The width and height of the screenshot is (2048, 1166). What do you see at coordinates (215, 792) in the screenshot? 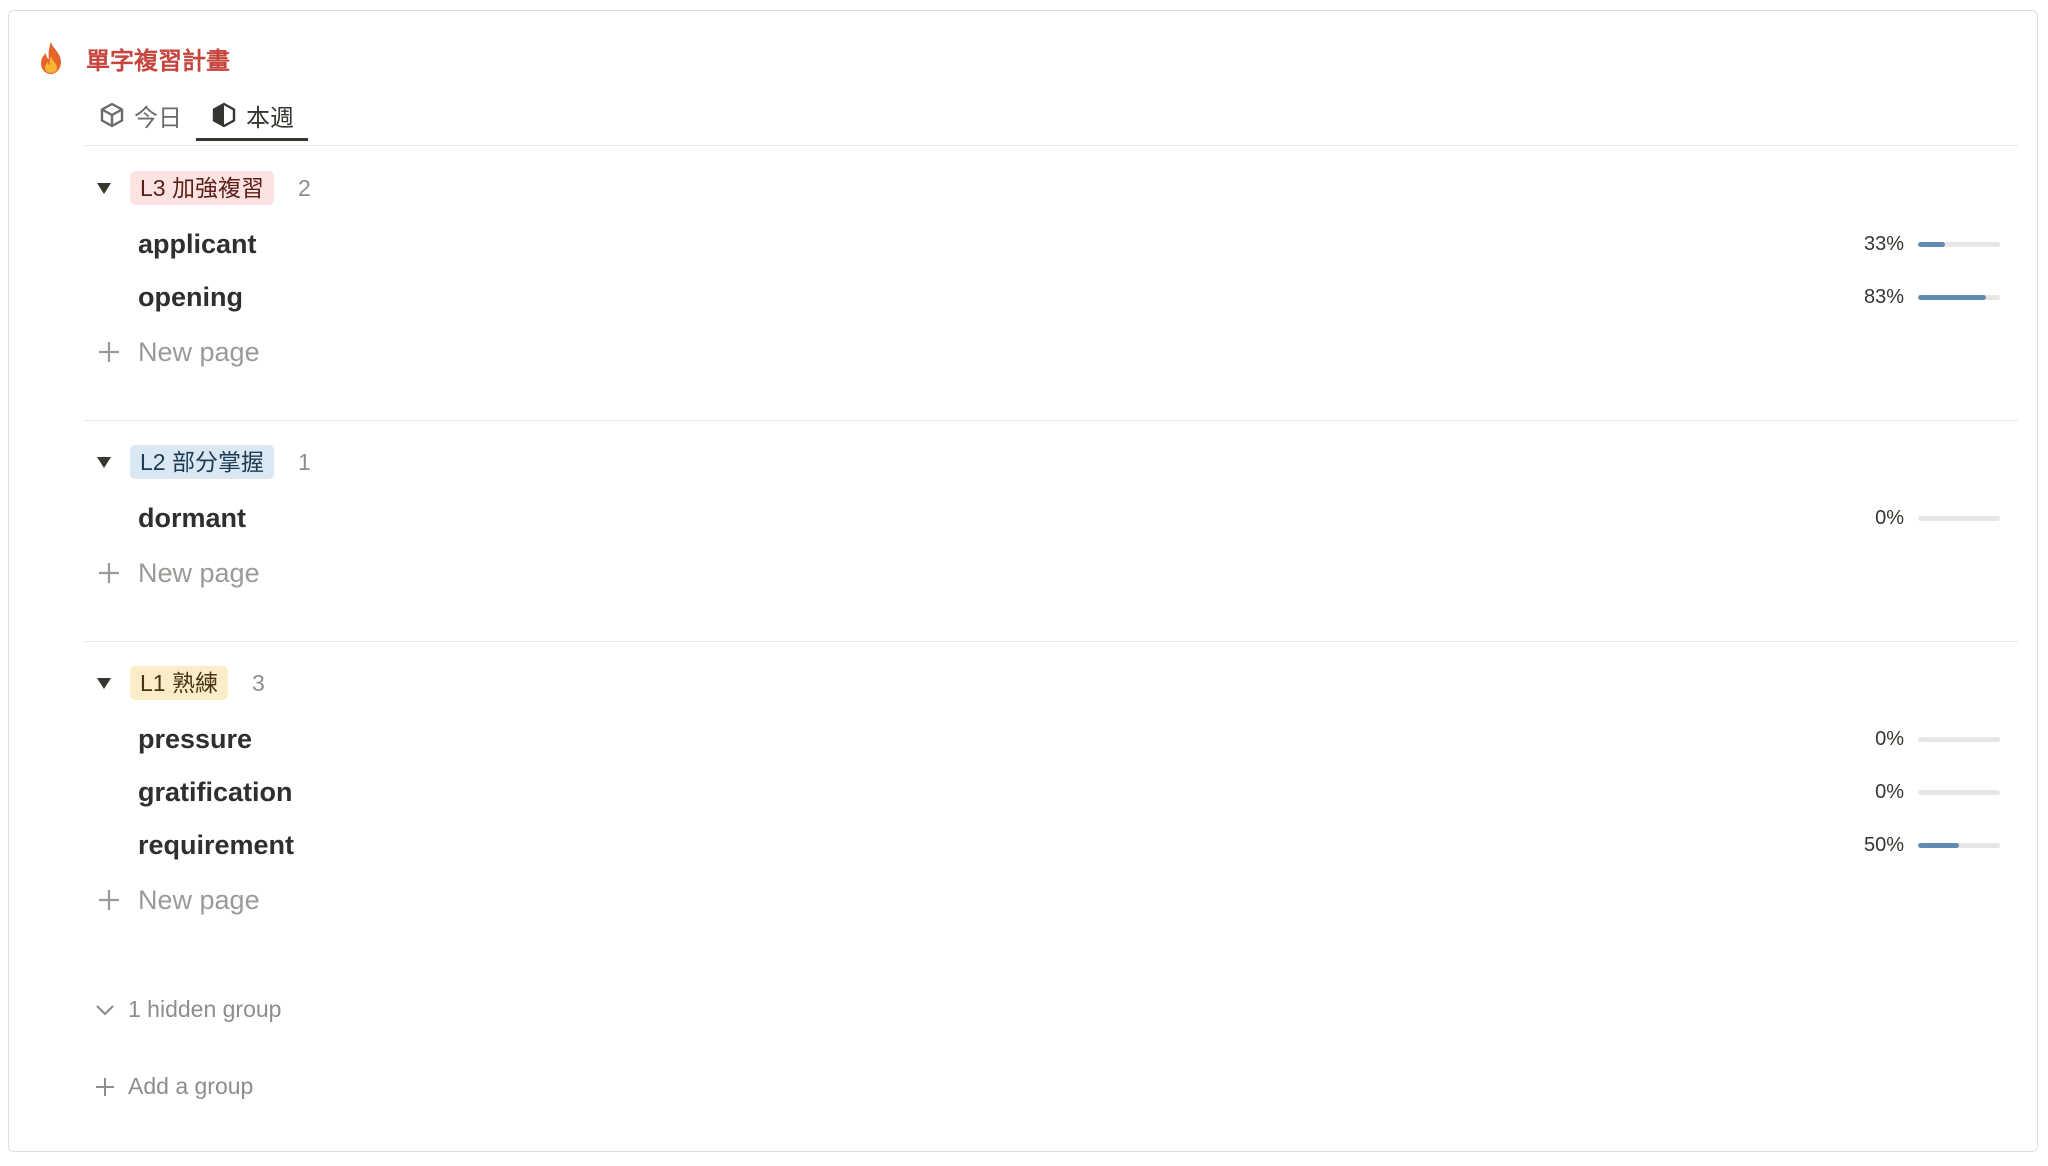
I see `item-title: gratification` at bounding box center [215, 792].